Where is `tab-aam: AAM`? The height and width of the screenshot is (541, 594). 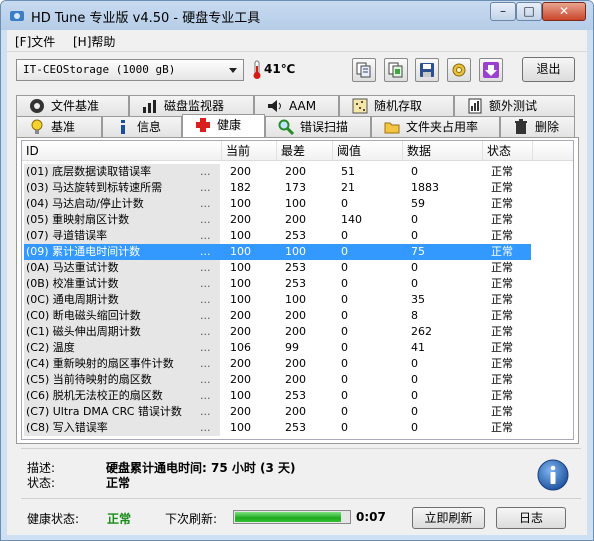
tab-aam: AAM is located at coordinates (296, 105).